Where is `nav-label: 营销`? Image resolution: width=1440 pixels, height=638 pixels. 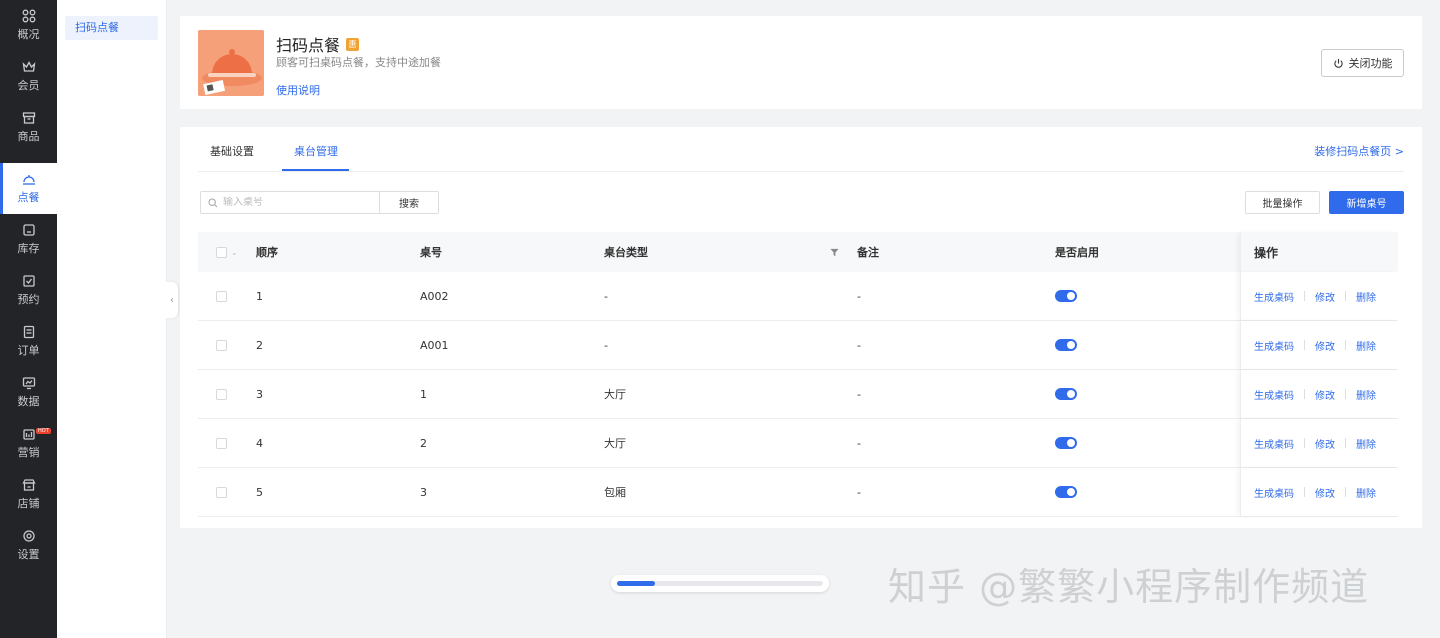
nav-label: 营销 is located at coordinates (28, 452).